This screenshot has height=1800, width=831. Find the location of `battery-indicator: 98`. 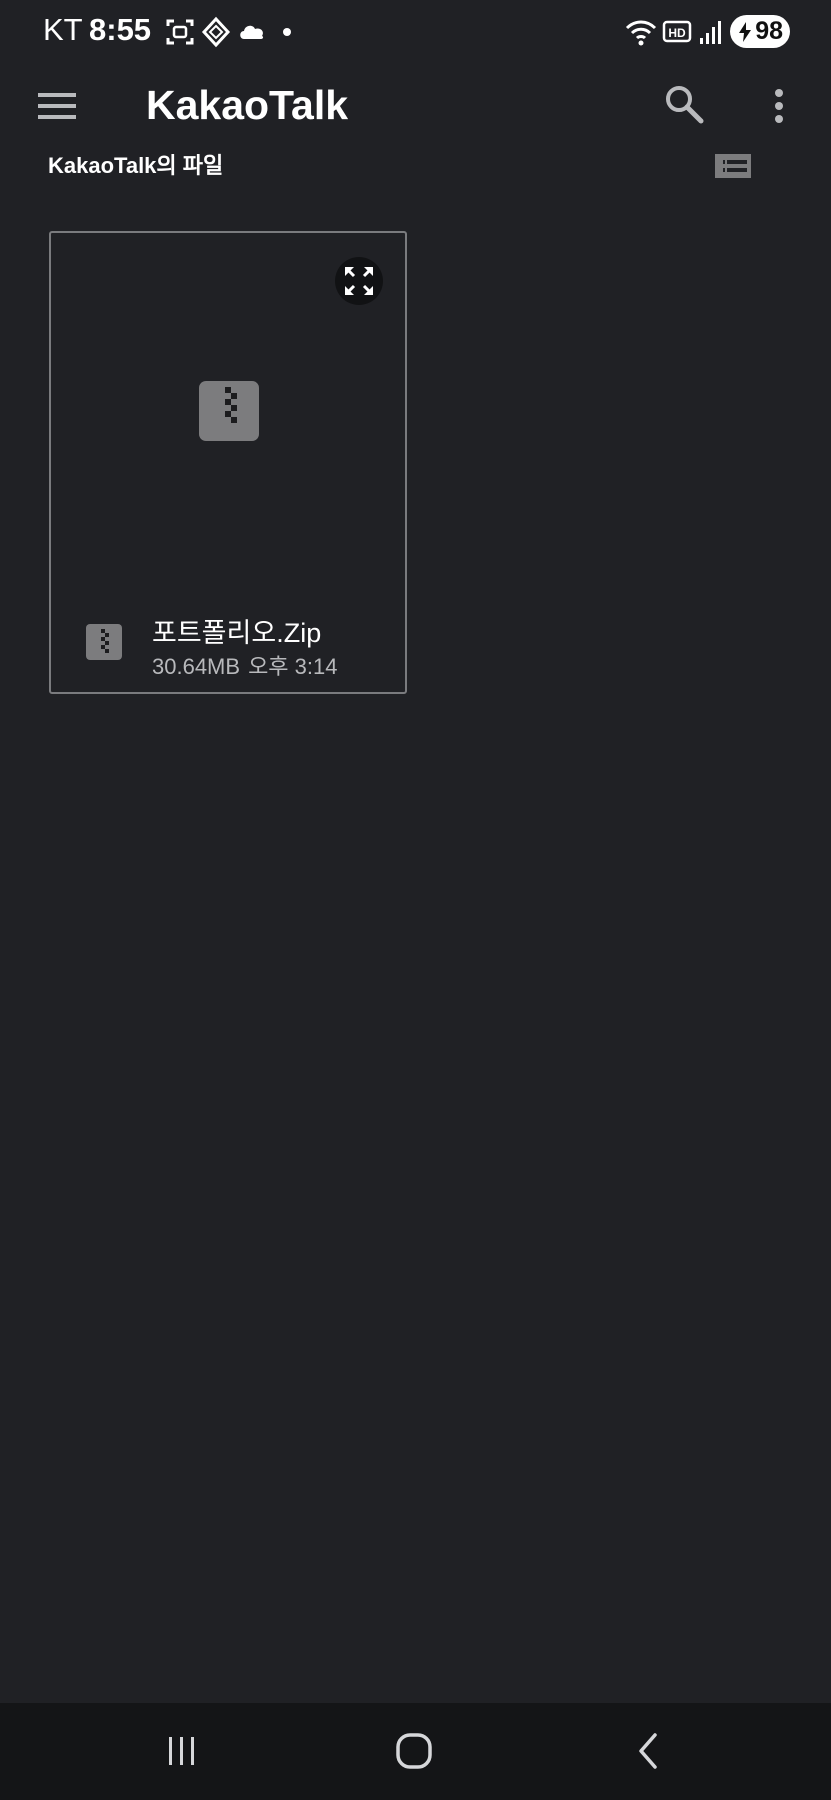

battery-indicator: 98 is located at coordinates (760, 31).